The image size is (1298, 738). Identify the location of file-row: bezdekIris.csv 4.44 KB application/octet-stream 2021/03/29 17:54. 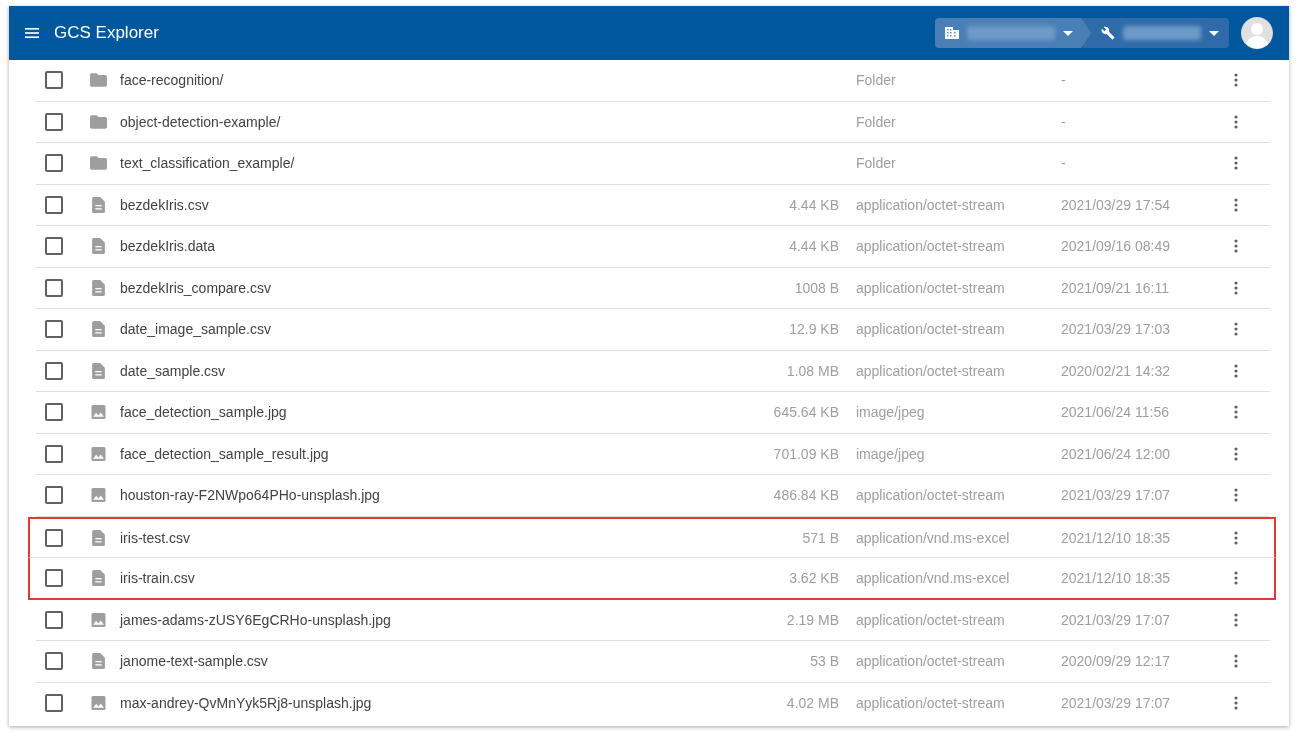
(653, 205).